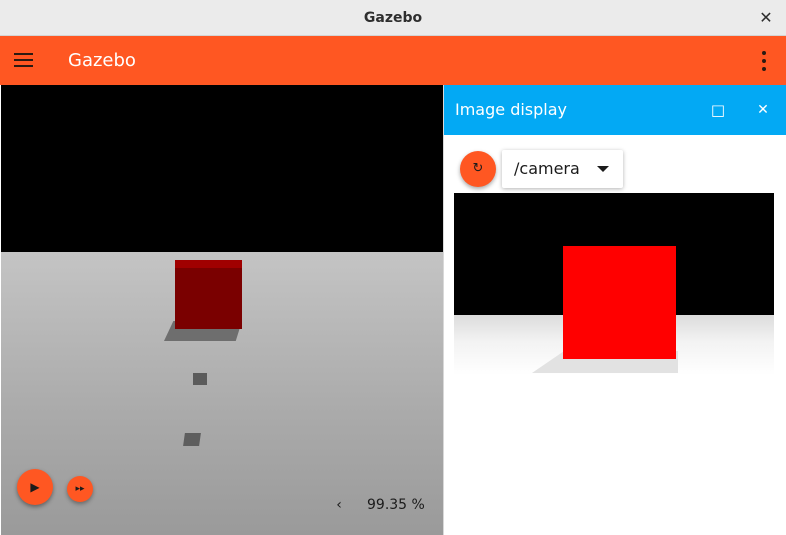  I want to click on hamburger-icon, so click(23, 60).